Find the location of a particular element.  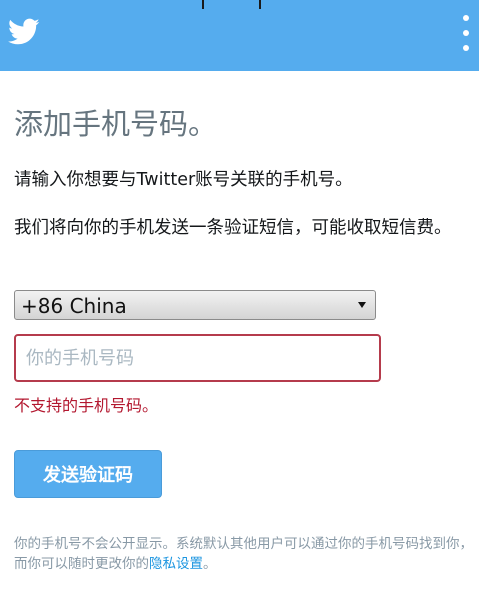

country-code-select: +86 China is located at coordinates (195, 305).